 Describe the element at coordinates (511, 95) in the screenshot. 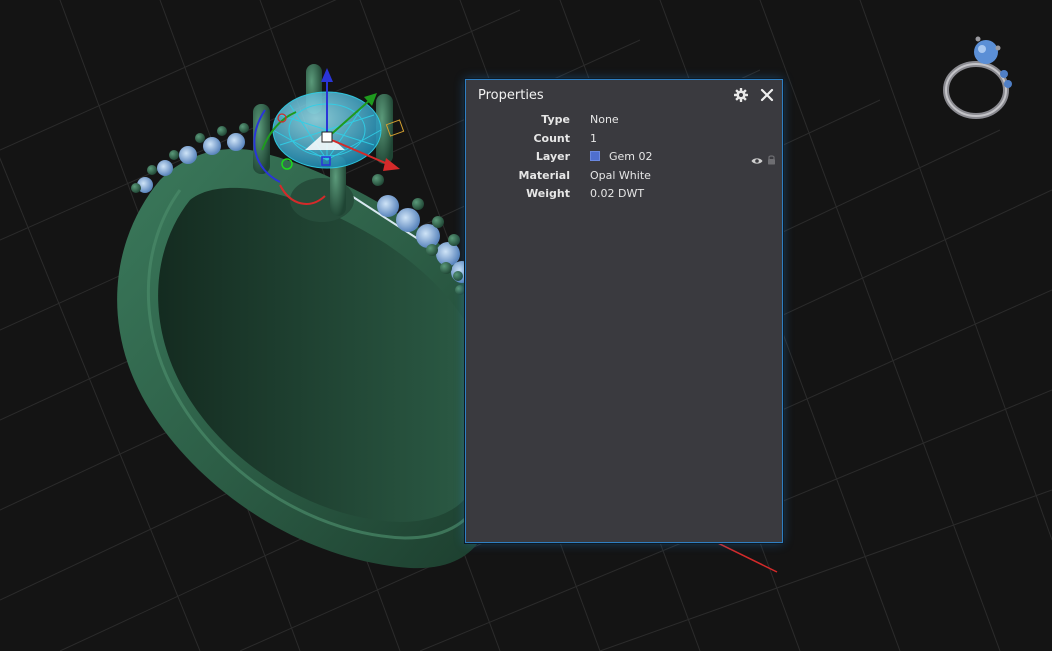

I see `panel-title: Properties` at that location.